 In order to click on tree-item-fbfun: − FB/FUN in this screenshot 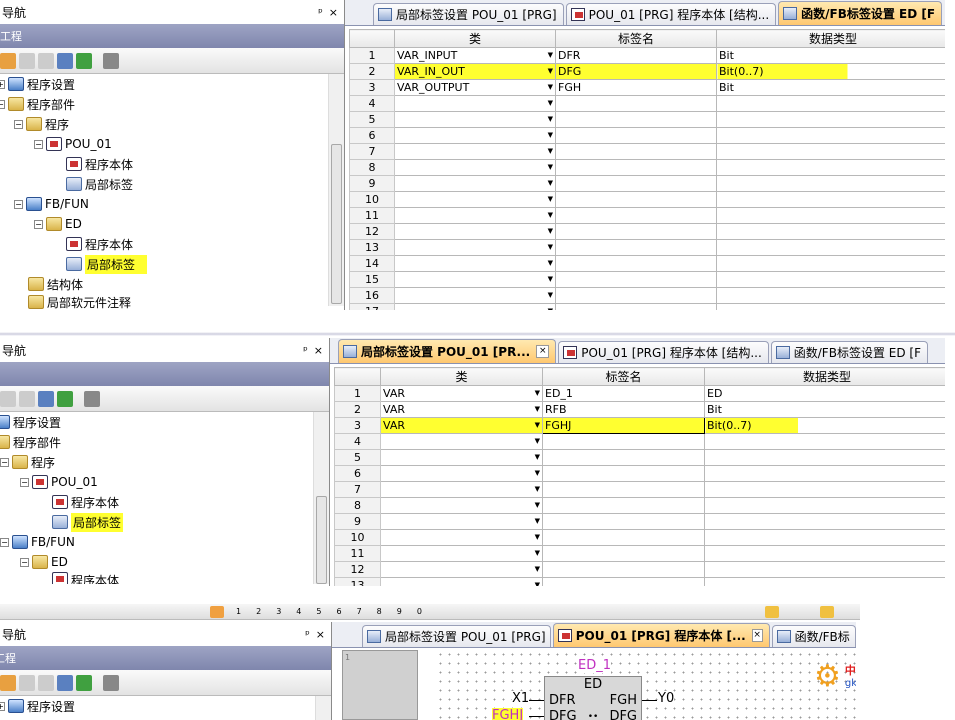, I will do `click(37, 542)`.